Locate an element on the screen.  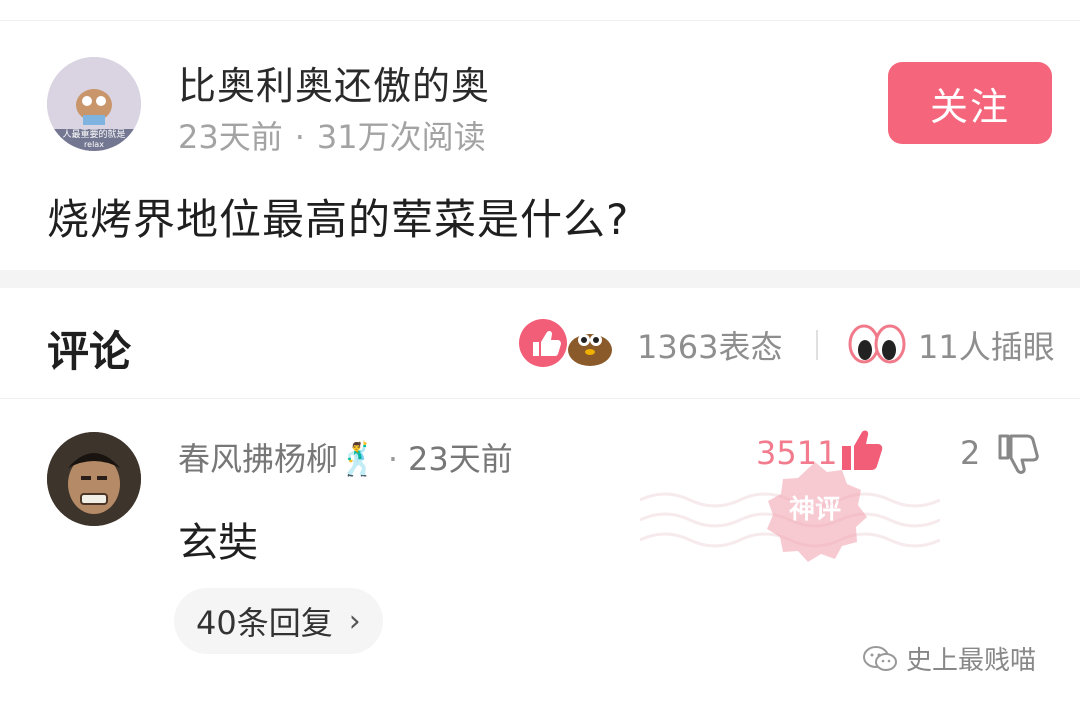
reaction-icons is located at coordinates (568, 343).